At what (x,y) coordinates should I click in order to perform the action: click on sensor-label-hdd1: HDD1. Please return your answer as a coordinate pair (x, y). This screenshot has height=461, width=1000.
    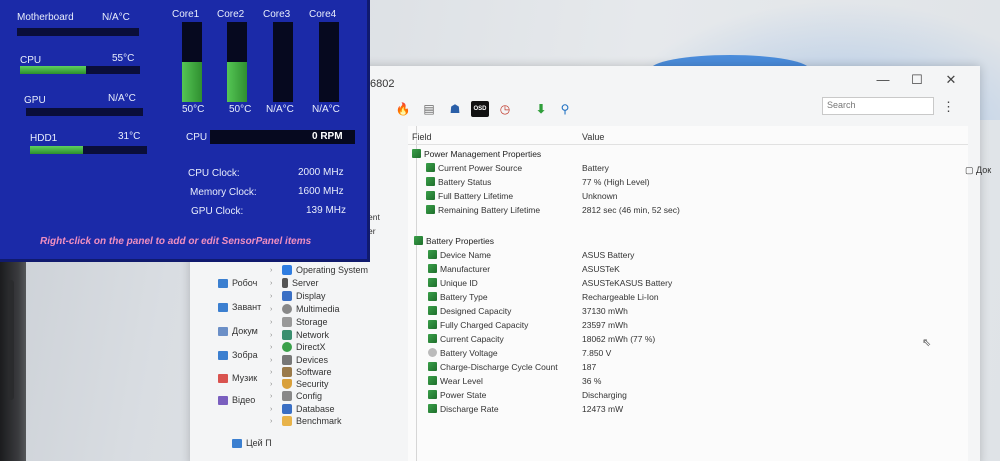
    Looking at the image, I should click on (44, 138).